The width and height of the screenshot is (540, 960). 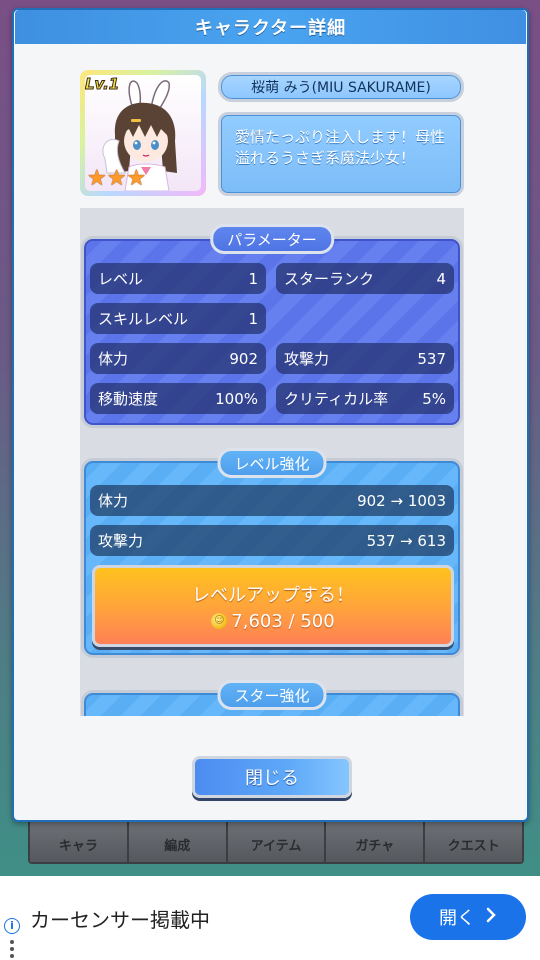 I want to click on levelup-row-attack: 攻撃力 537 → 613, so click(x=272, y=540).